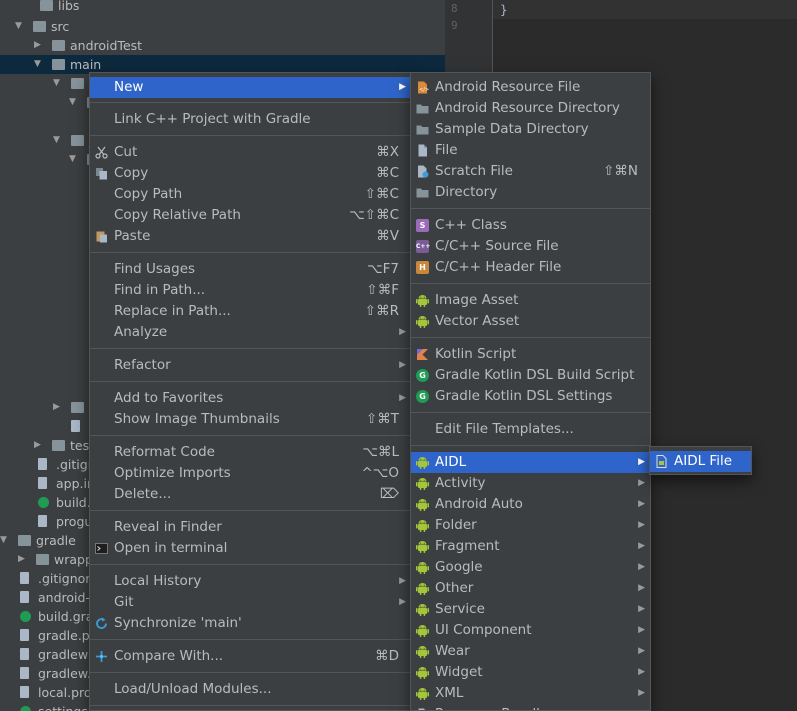  Describe the element at coordinates (530, 375) in the screenshot. I see `menu-item-gradle-kotlin-dsl-build-script: G Gradle Kotlin DSL Build Script` at that location.